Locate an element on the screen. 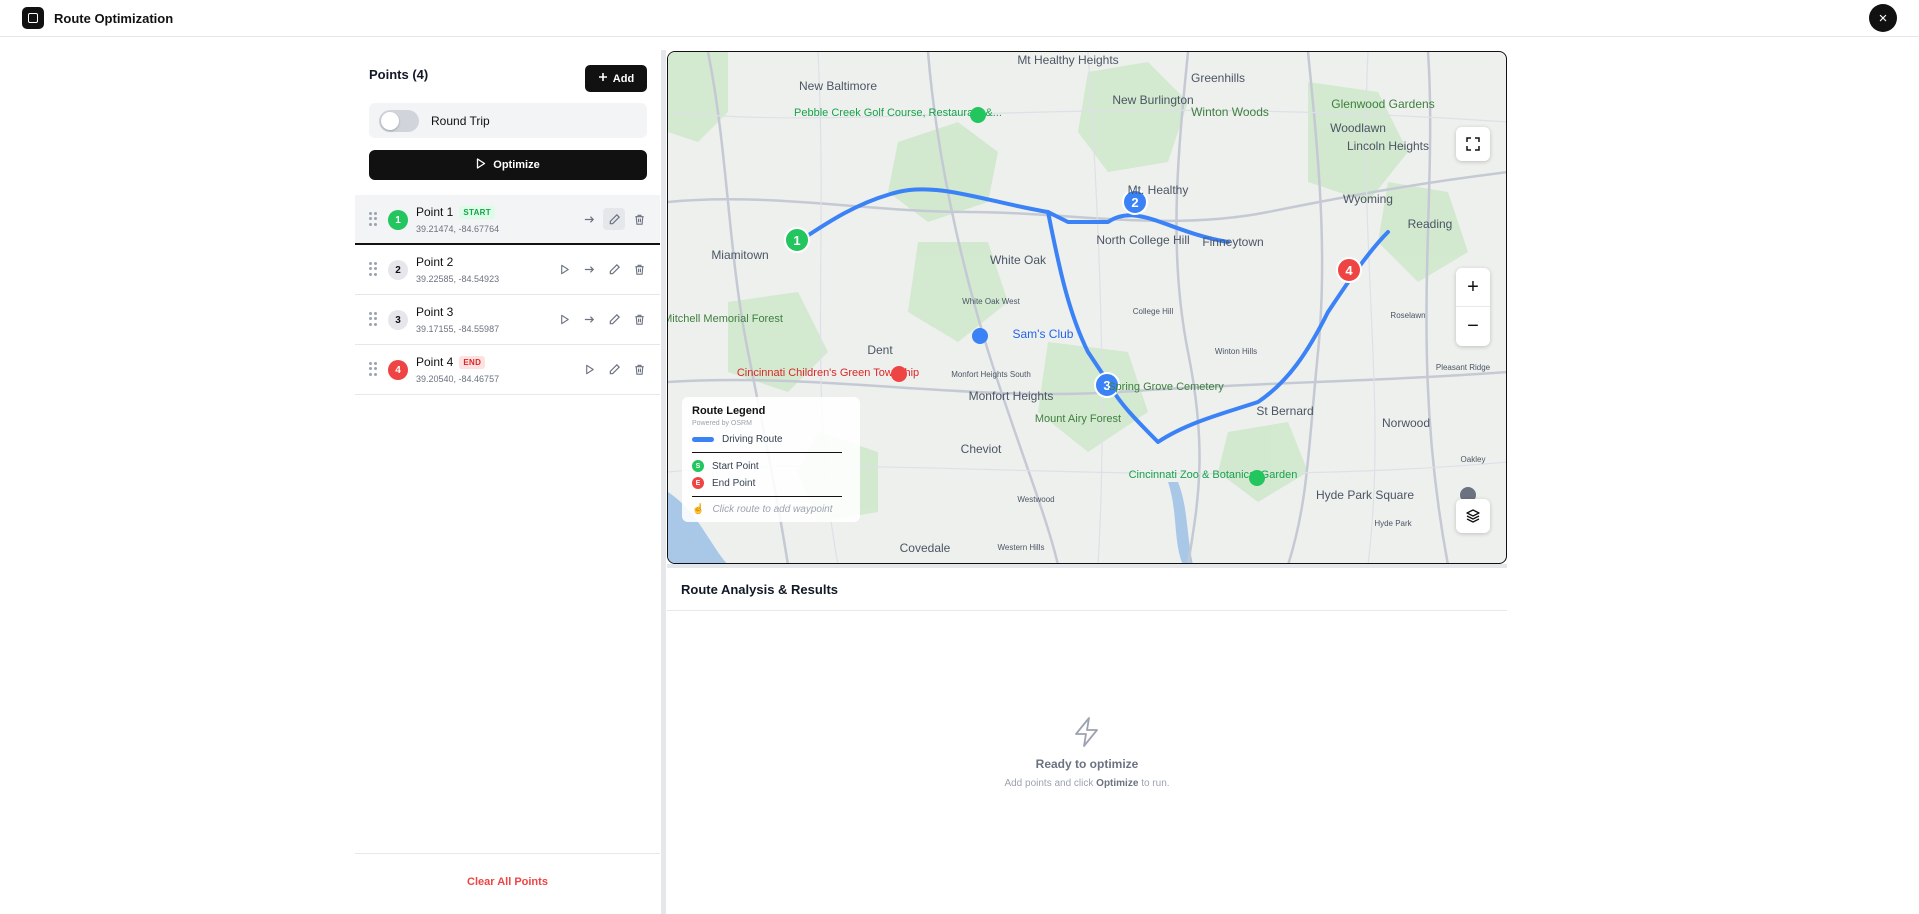  plus-icon is located at coordinates (603, 78).